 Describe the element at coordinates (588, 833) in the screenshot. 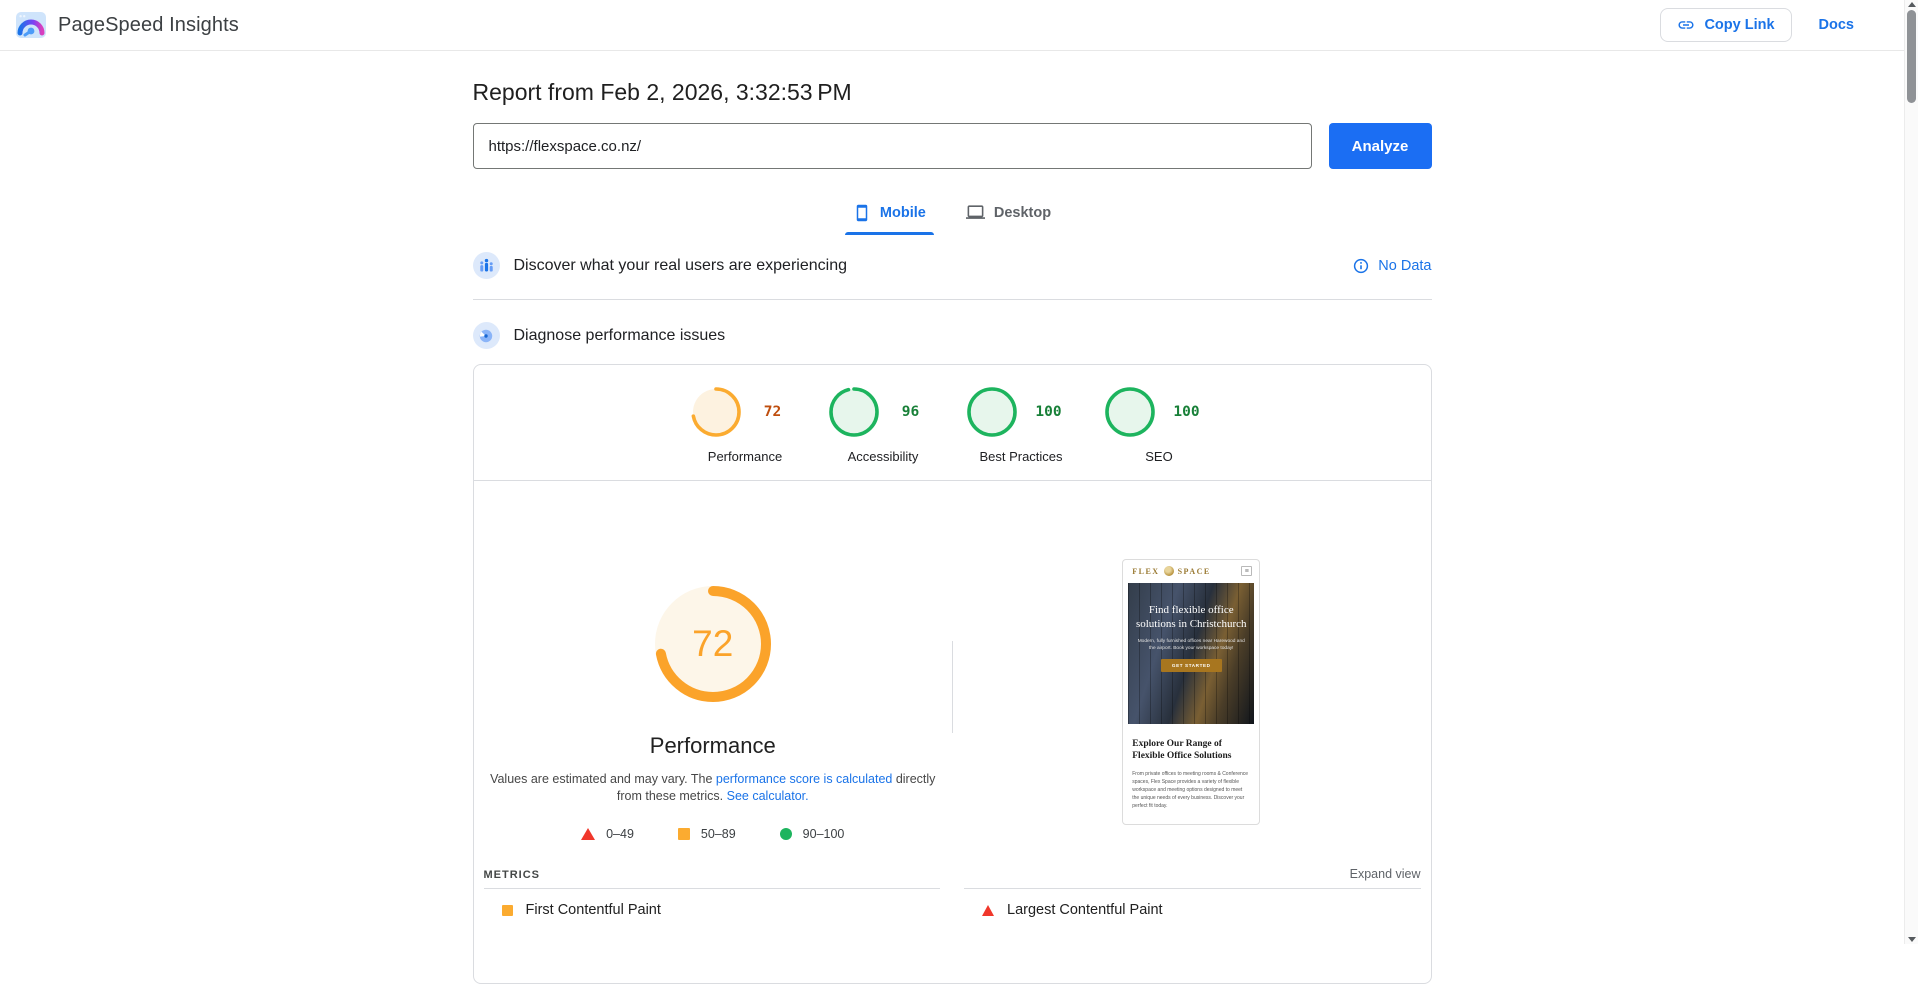

I see `poor-triangle-icon` at that location.